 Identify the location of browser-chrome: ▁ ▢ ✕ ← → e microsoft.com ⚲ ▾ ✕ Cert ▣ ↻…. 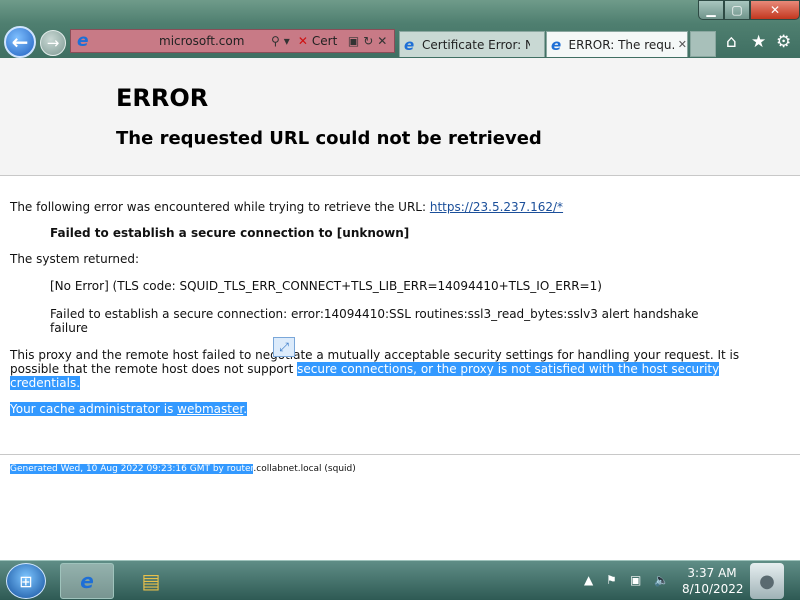
(400, 29).